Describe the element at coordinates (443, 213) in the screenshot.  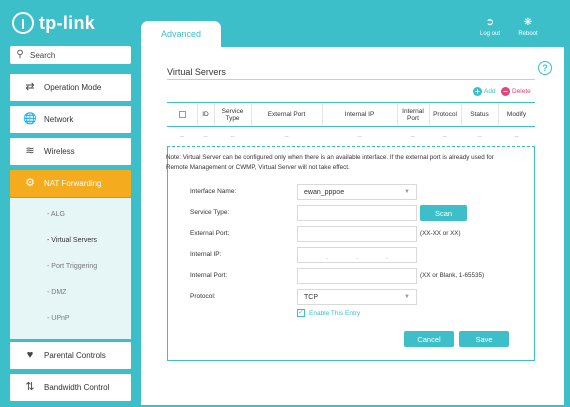
I see `scan-button: Scan` at that location.